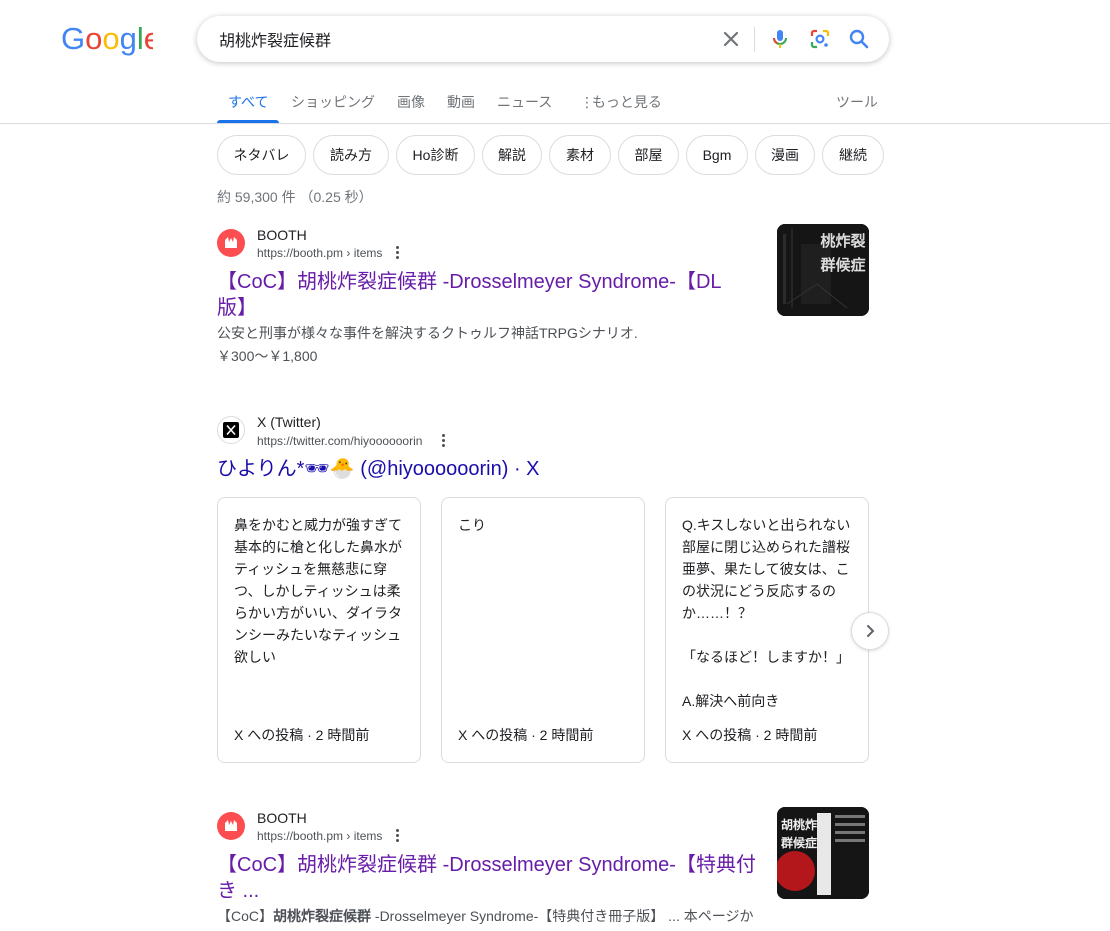  What do you see at coordinates (731, 39) in the screenshot?
I see `clear-icon` at bounding box center [731, 39].